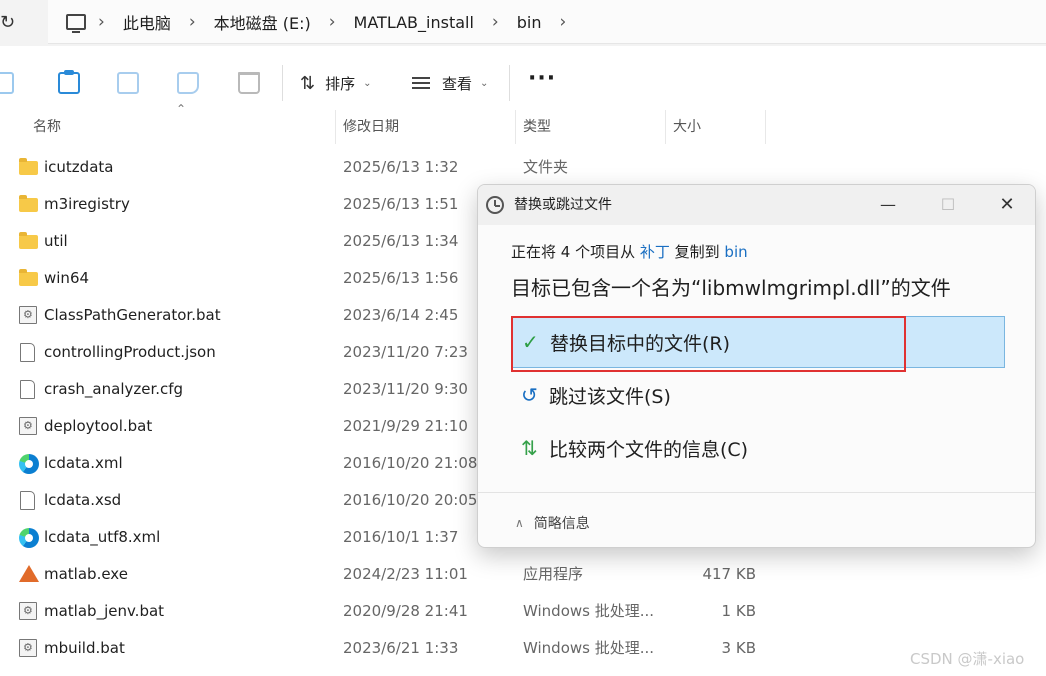  I want to click on maximize-button: ☐, so click(948, 205).